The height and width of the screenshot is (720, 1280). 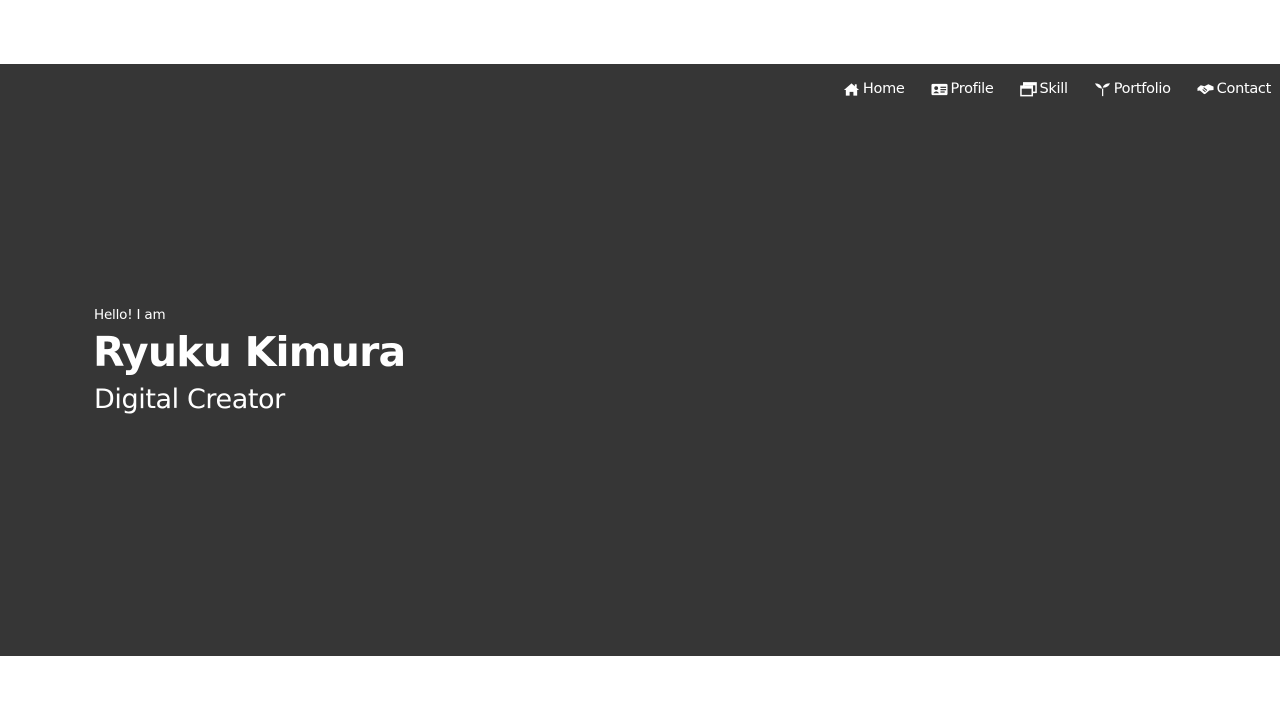 What do you see at coordinates (939, 89) in the screenshot?
I see `id-card-icon` at bounding box center [939, 89].